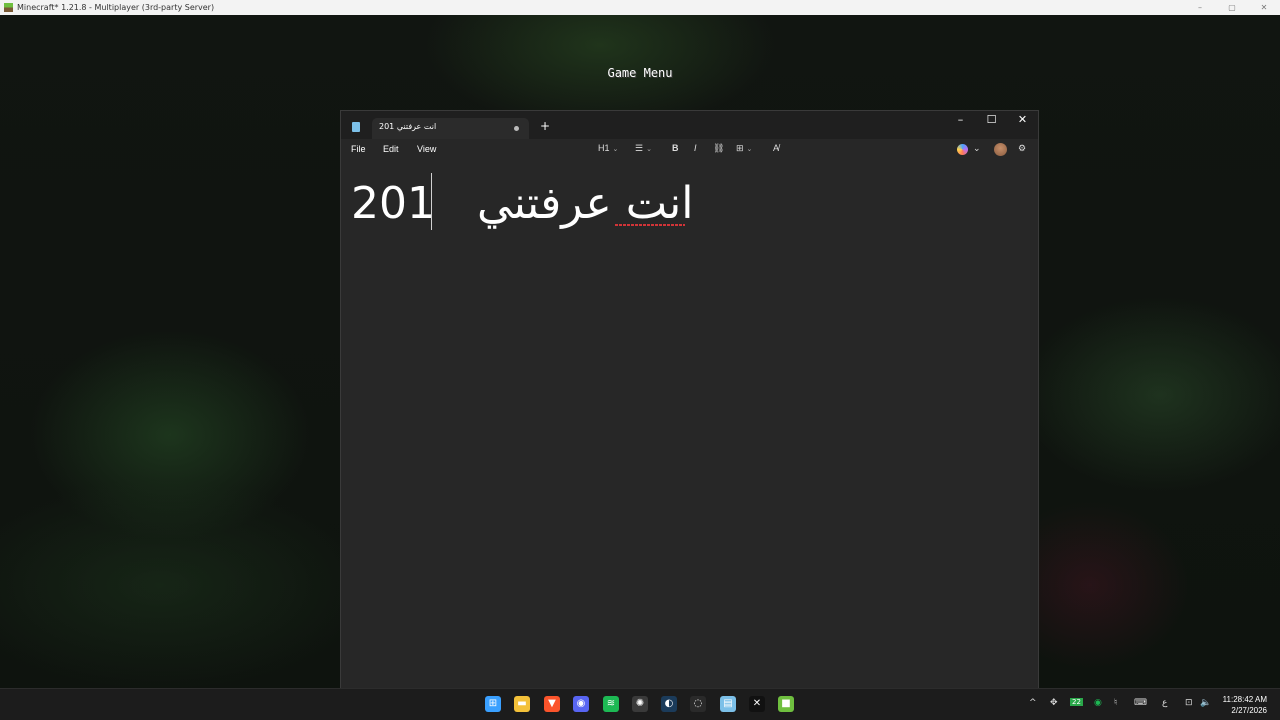 This screenshot has height=720, width=1280. Describe the element at coordinates (1076, 702) in the screenshot. I see `tray-badge: 22` at that location.